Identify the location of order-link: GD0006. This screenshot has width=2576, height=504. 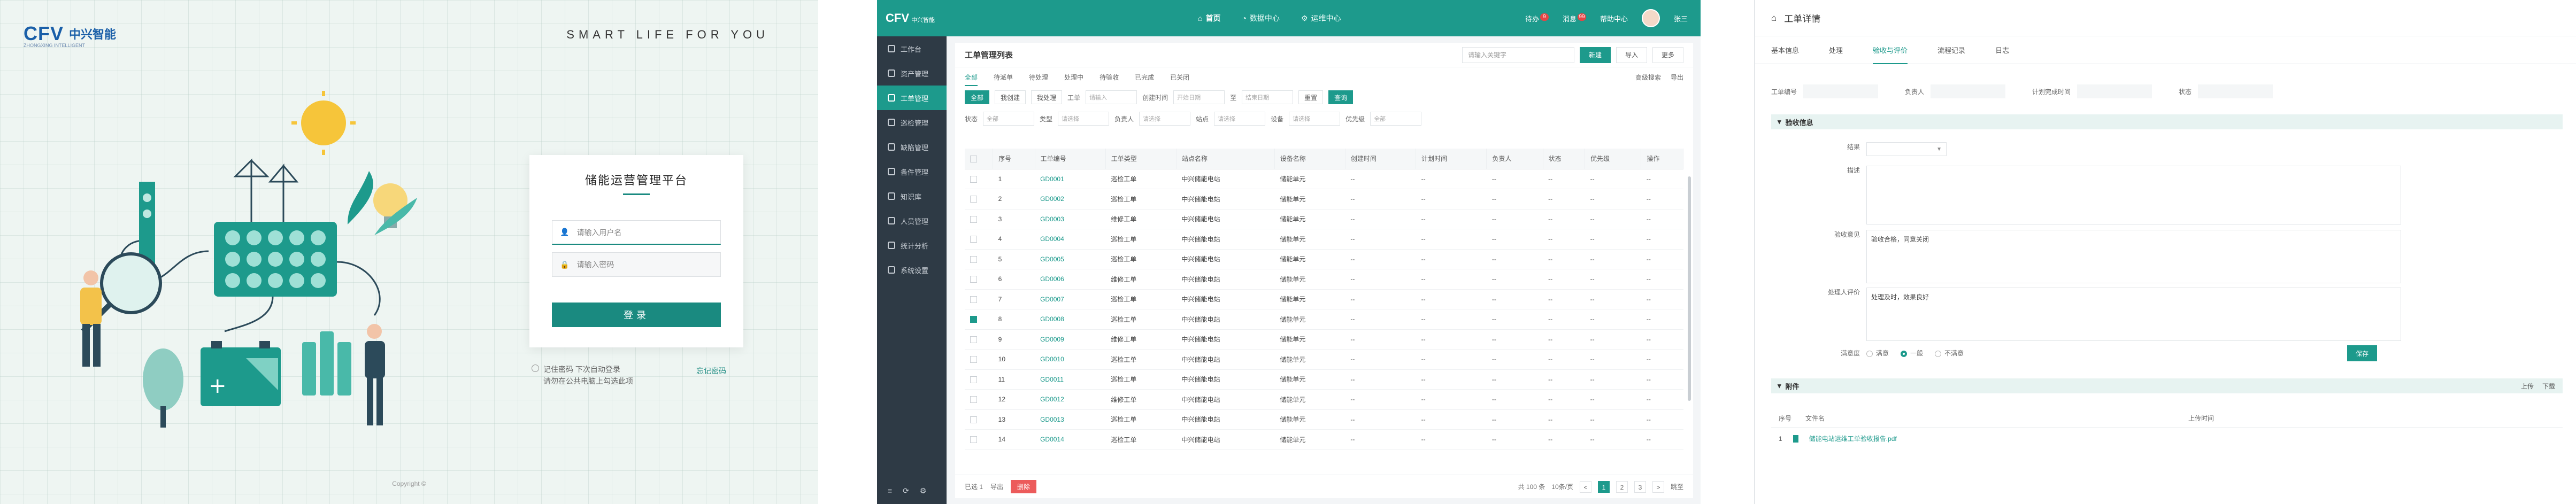
(1070, 279).